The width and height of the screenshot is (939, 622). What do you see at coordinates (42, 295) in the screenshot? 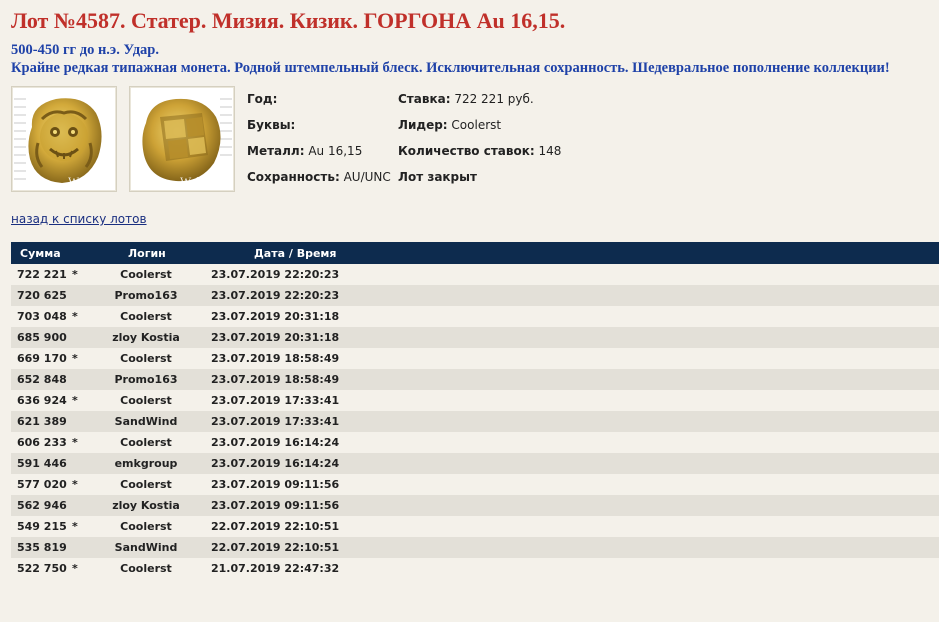
I see `bid-sum: 720 625` at bounding box center [42, 295].